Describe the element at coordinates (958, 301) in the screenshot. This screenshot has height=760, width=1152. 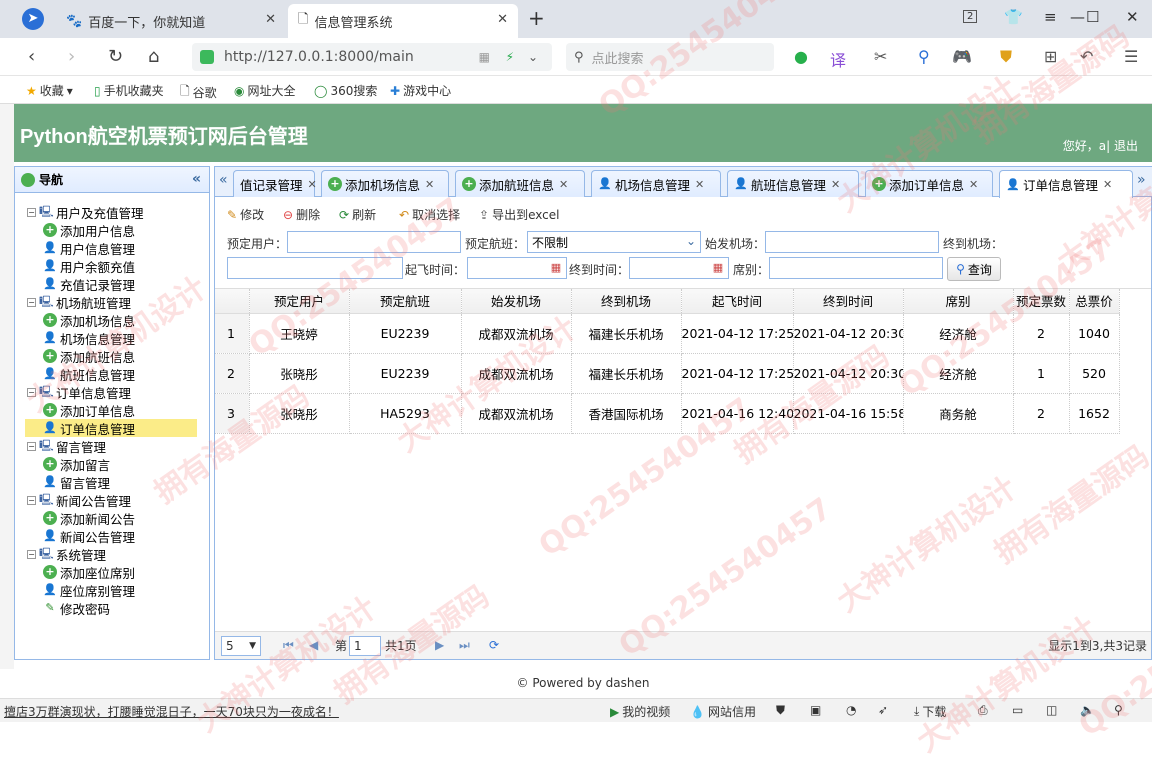
I see `column-header: 席别` at that location.